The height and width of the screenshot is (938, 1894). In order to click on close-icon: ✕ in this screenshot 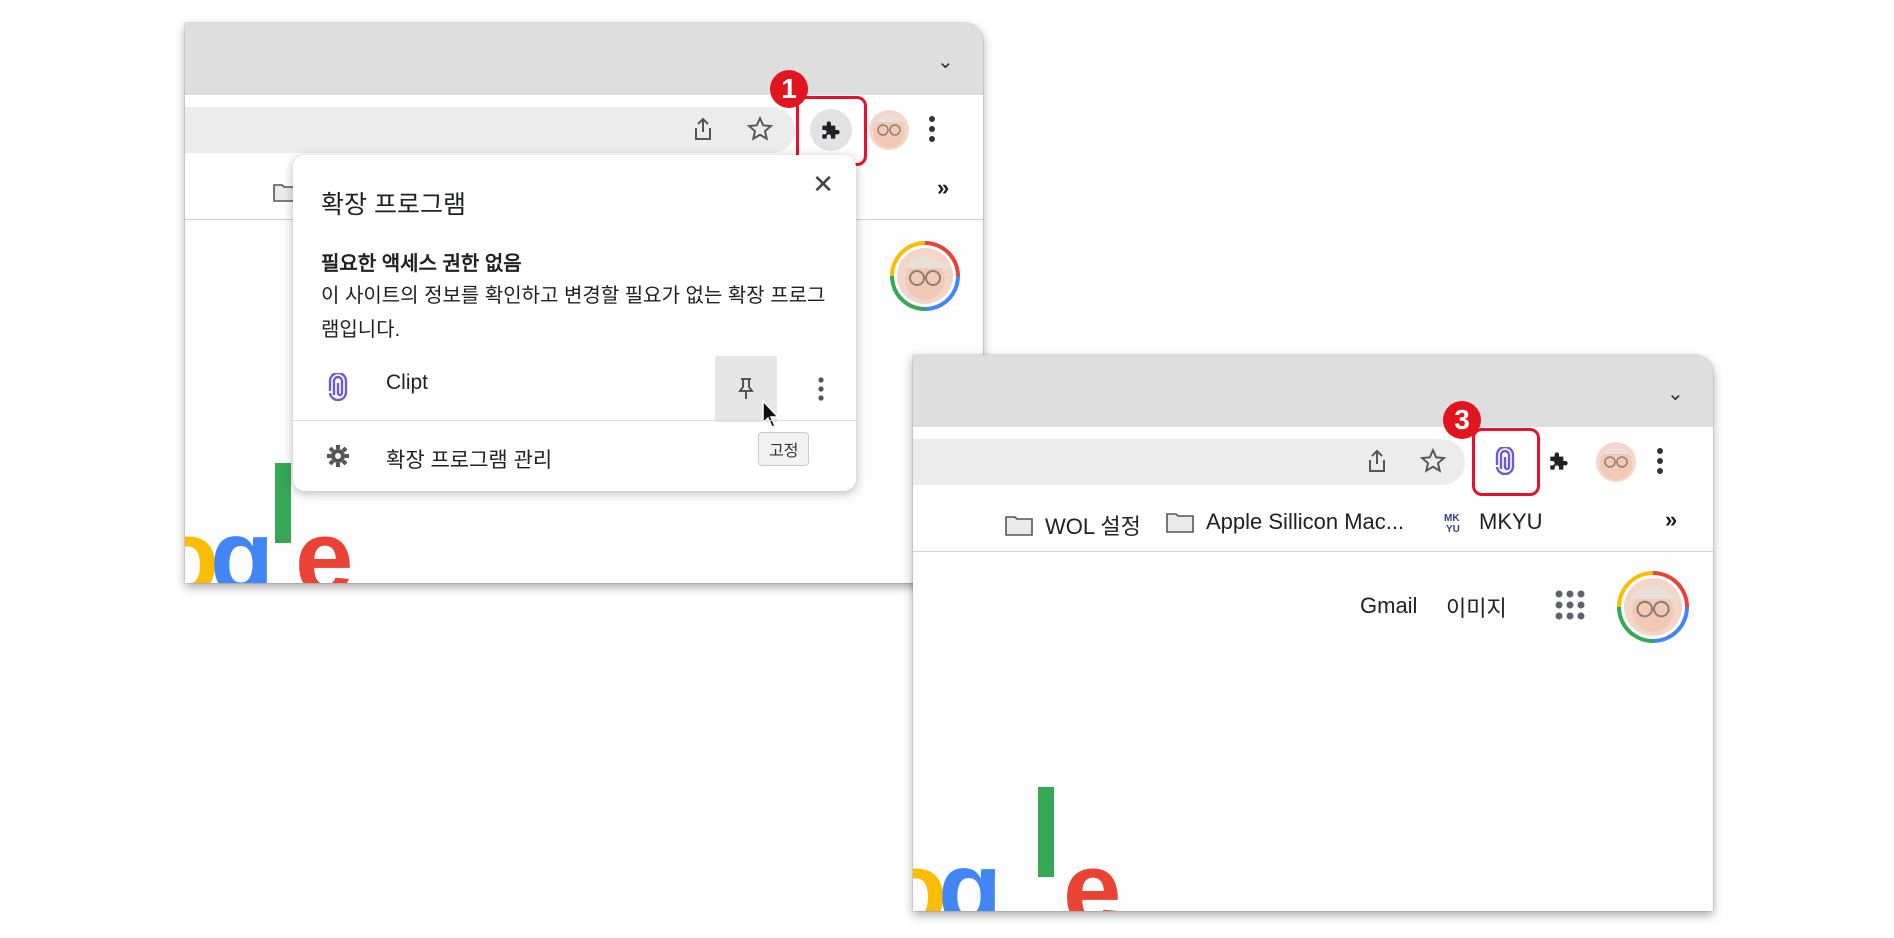, I will do `click(823, 184)`.